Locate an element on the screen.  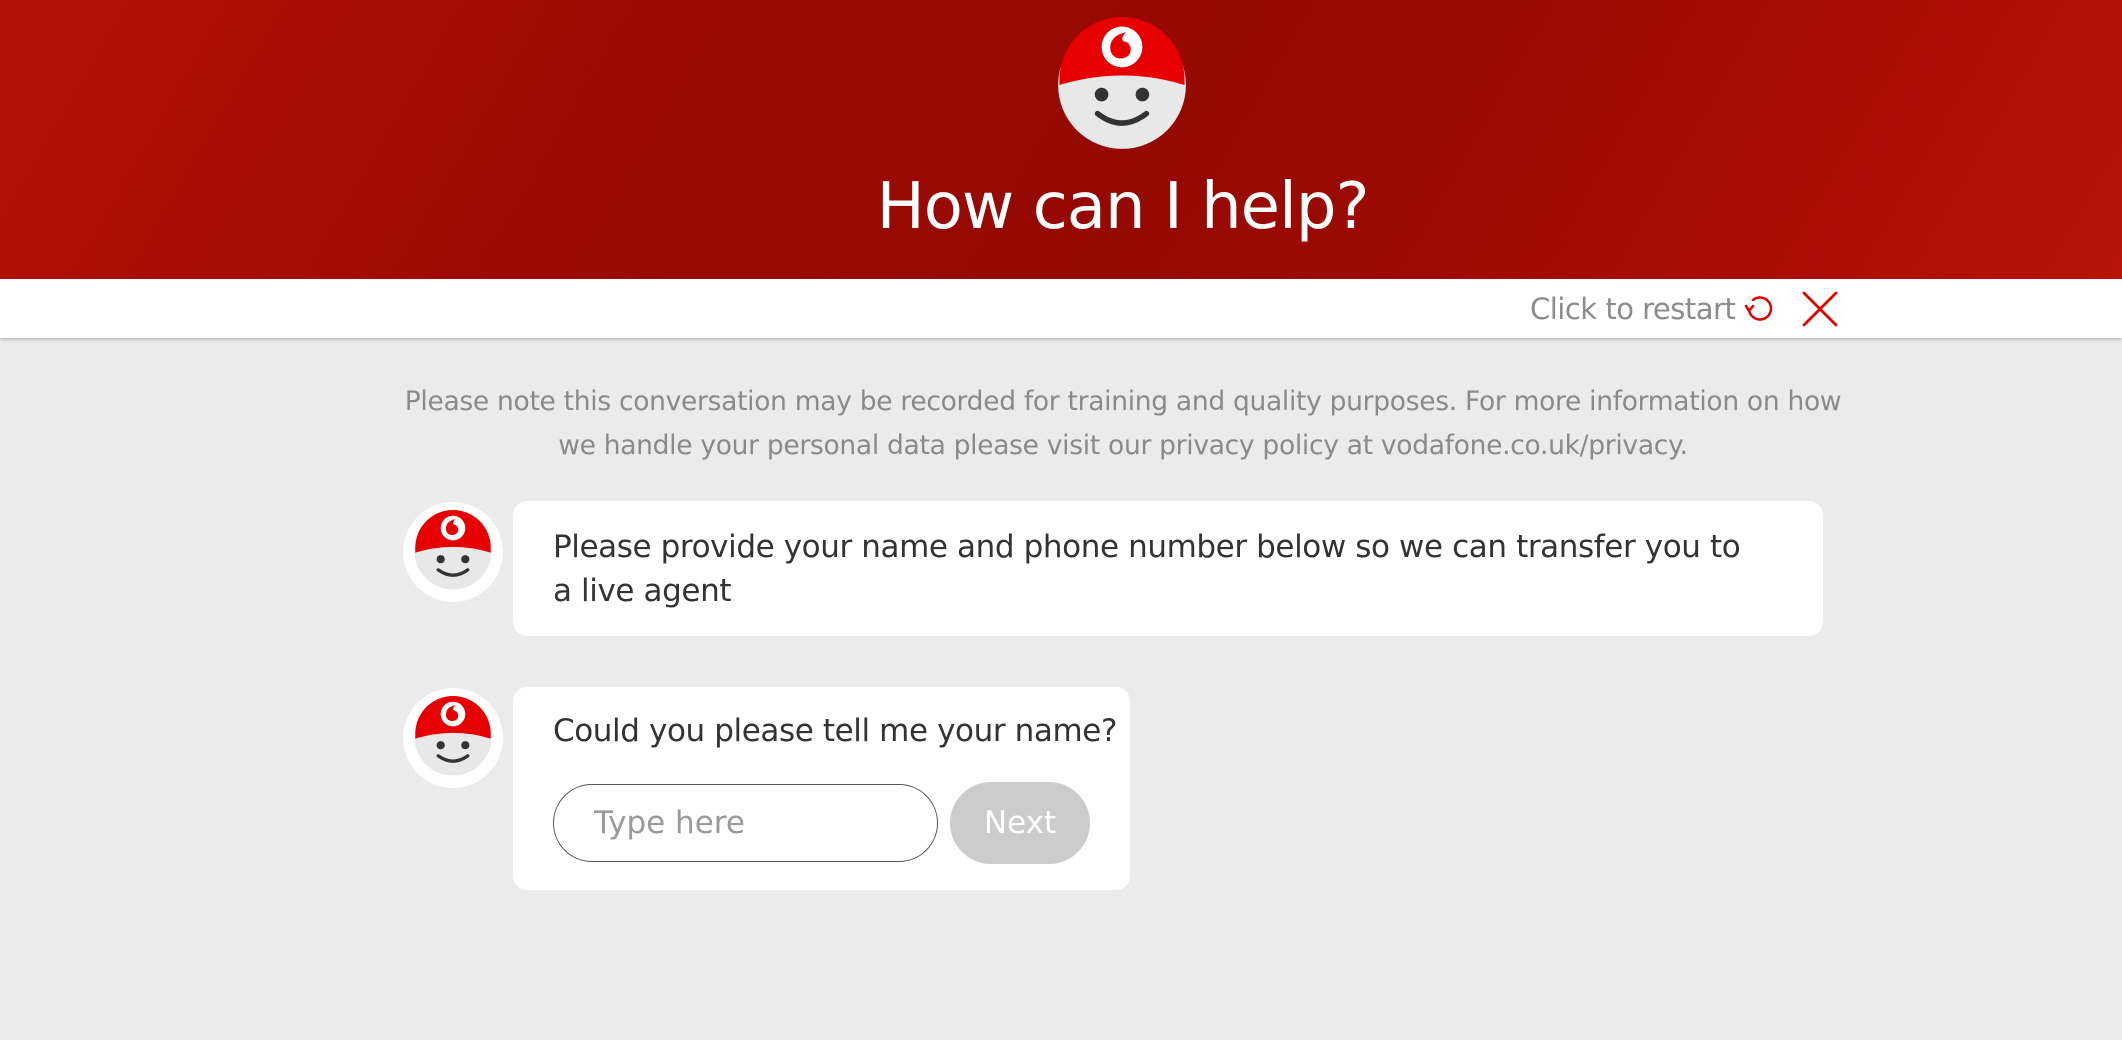
vodafone-bot-icon is located at coordinates (1122, 83).